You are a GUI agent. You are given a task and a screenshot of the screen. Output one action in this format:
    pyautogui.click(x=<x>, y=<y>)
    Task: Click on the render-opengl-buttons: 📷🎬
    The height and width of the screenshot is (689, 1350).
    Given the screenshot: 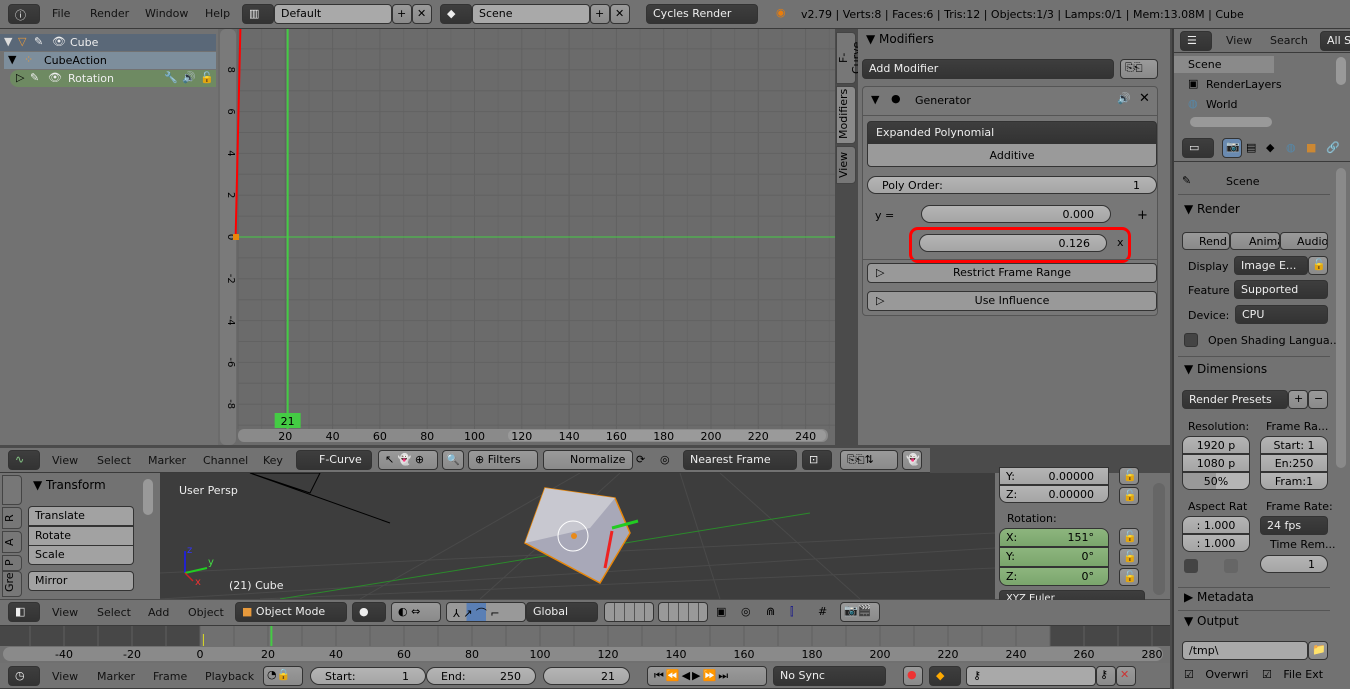 What is the action you would take?
    pyautogui.click(x=860, y=612)
    